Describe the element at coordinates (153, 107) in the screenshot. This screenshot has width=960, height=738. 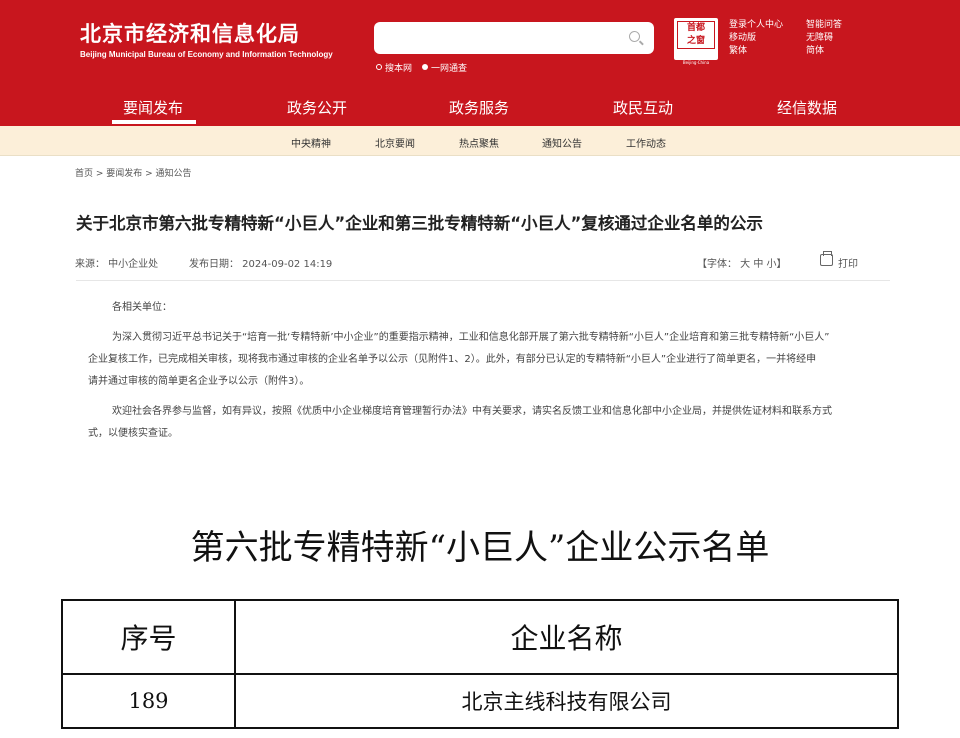
I see `nav-news-release: 要闻发布` at that location.